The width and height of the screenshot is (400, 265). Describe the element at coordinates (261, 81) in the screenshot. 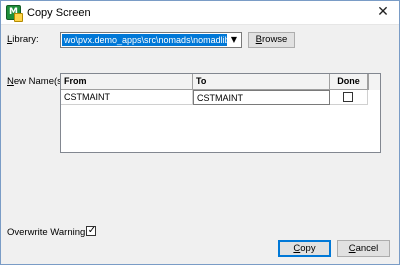

I see `column-header-to: To` at that location.